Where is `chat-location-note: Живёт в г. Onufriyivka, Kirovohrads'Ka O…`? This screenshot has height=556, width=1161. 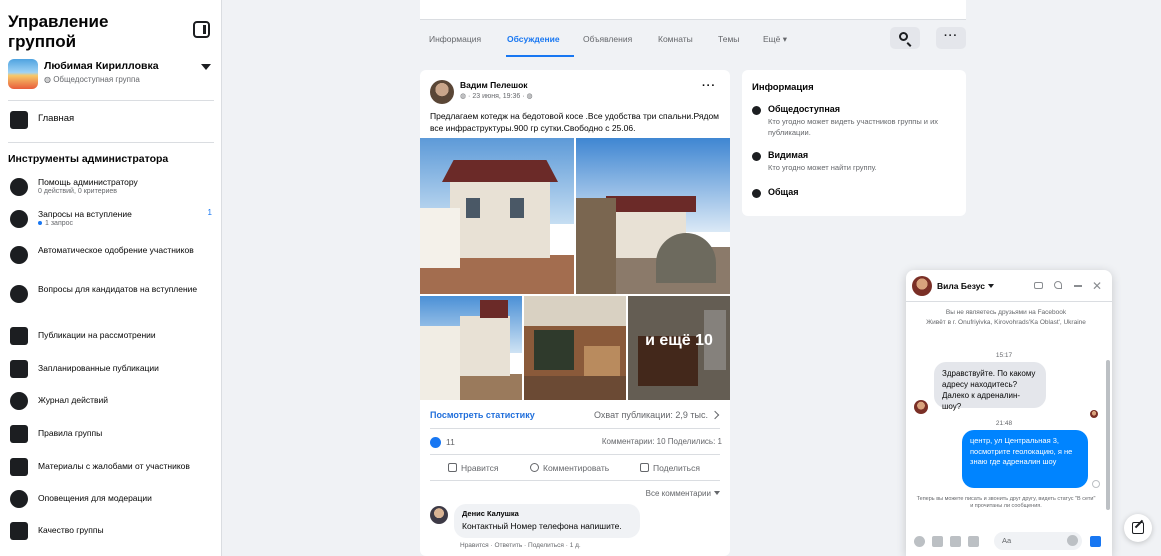
chat-location-note: Живёт в г. Onufriyivka, Kirovohrads'Ka O… is located at coordinates (1006, 322).